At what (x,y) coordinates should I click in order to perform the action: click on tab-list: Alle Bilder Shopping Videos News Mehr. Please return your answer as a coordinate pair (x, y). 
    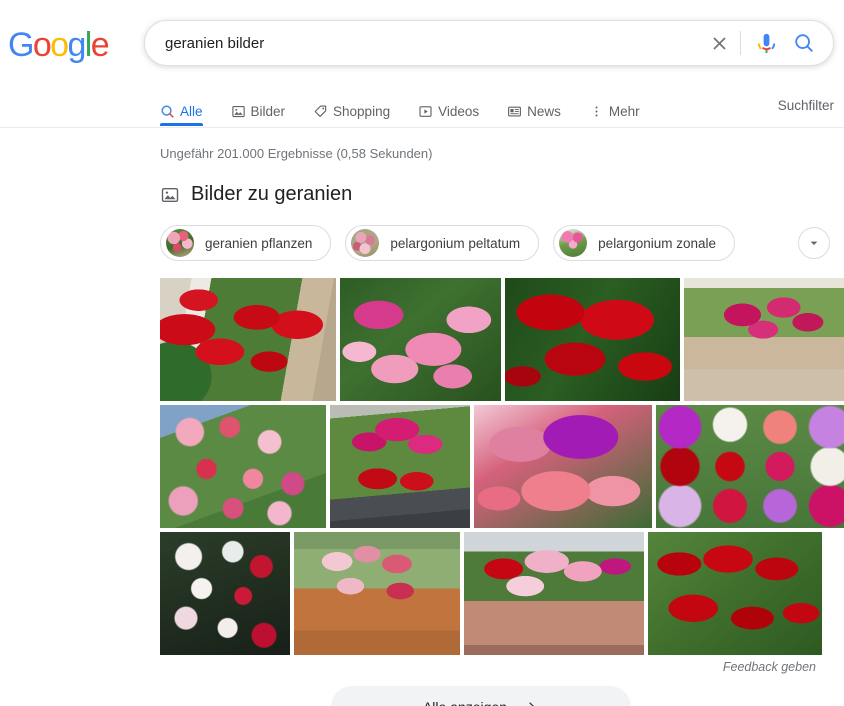
    Looking at the image, I should click on (414, 107).